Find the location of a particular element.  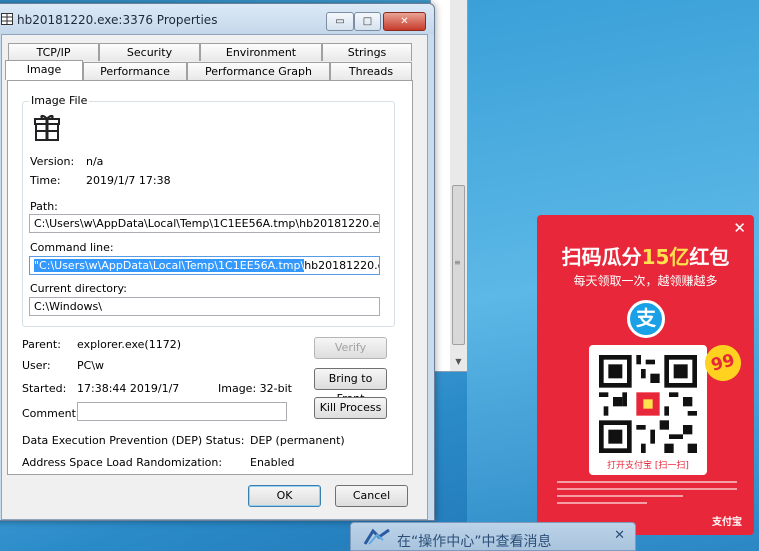

close-icon: ✕ is located at coordinates (404, 21).